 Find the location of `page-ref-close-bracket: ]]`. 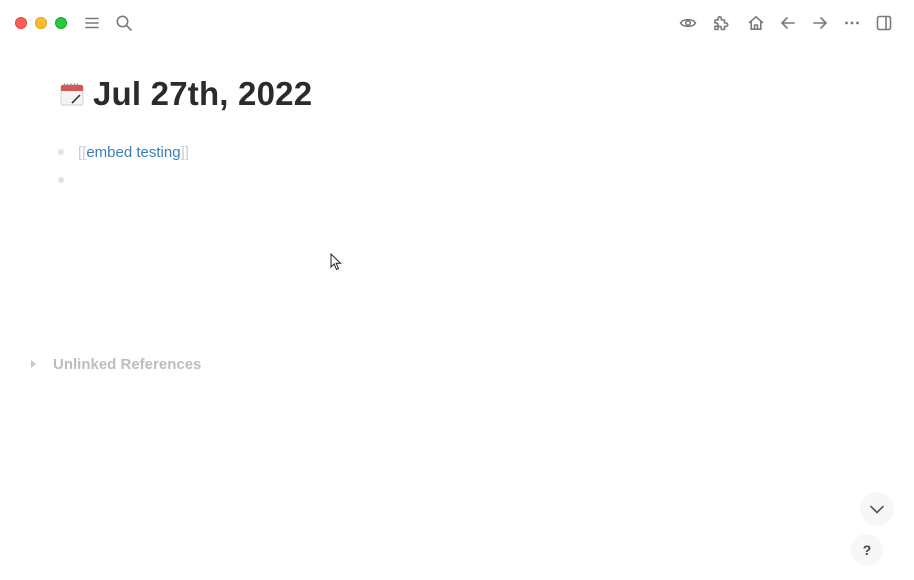

page-ref-close-bracket: ]] is located at coordinates (184, 152).